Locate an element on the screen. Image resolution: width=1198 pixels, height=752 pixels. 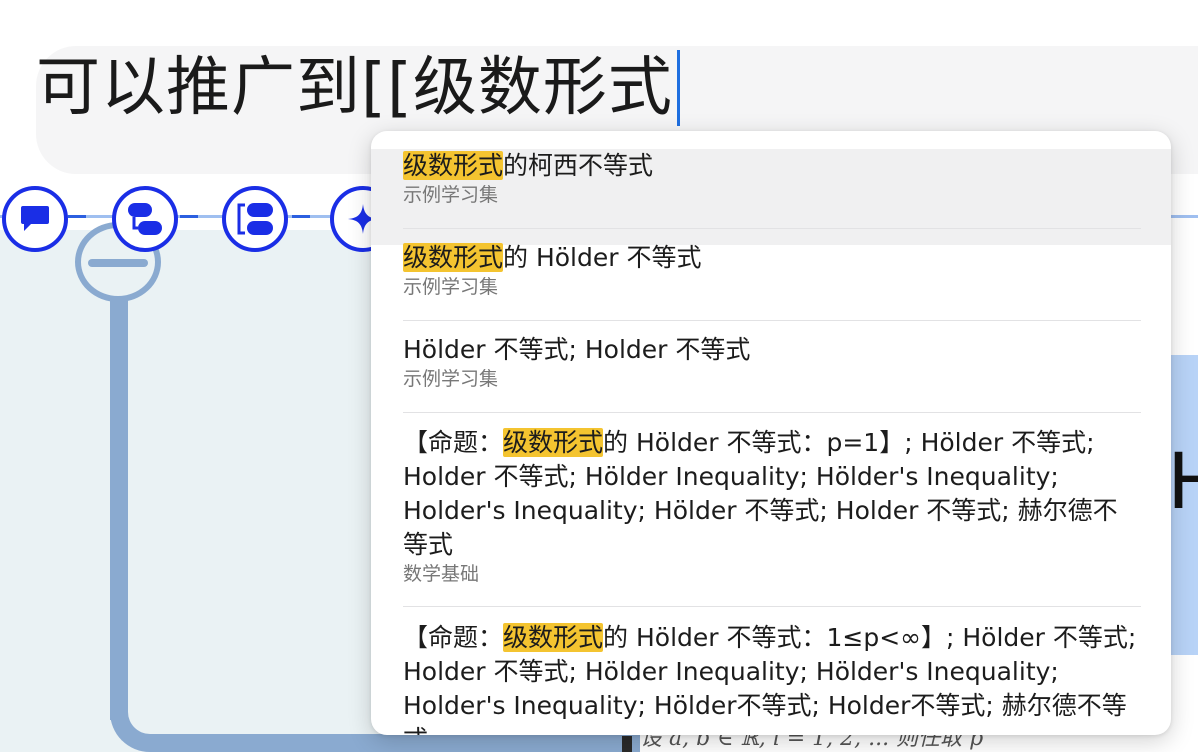
canvas-edge is located at coordinates (627, 744).